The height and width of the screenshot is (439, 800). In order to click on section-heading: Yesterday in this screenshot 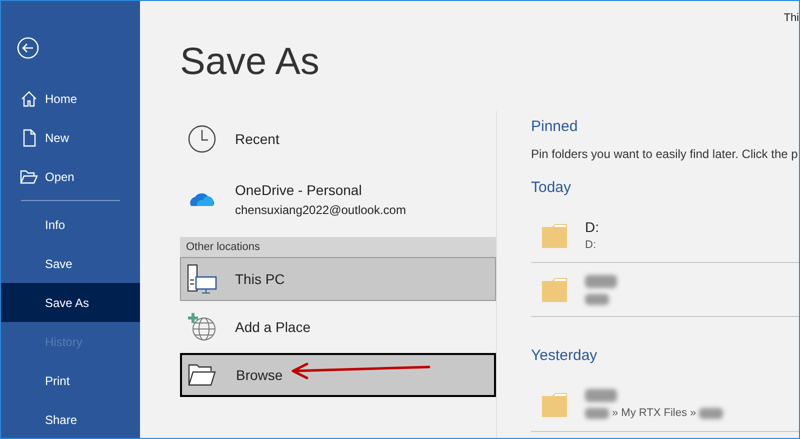, I will do `click(564, 356)`.